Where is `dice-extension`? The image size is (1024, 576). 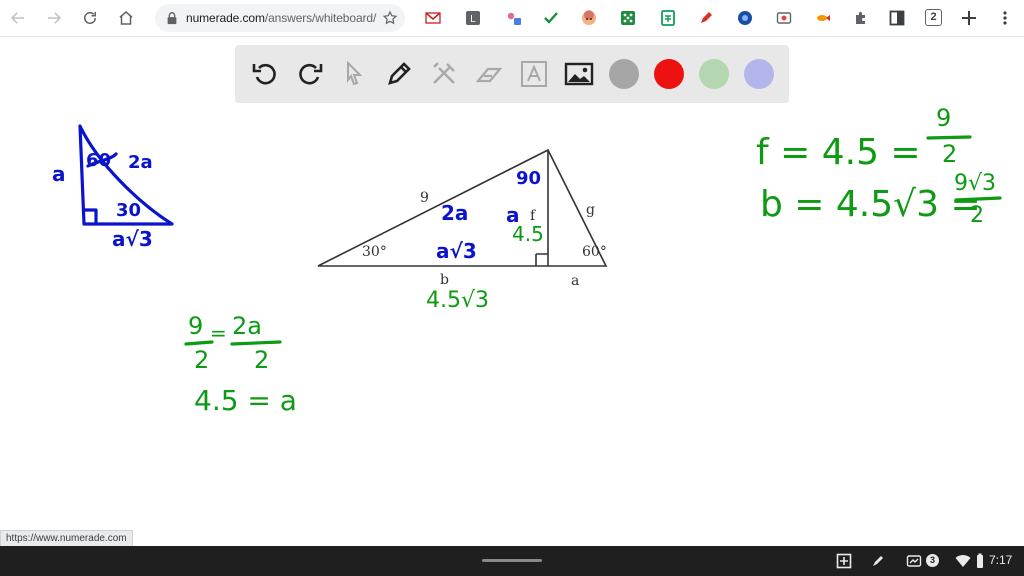
dice-extension is located at coordinates (628, 18).